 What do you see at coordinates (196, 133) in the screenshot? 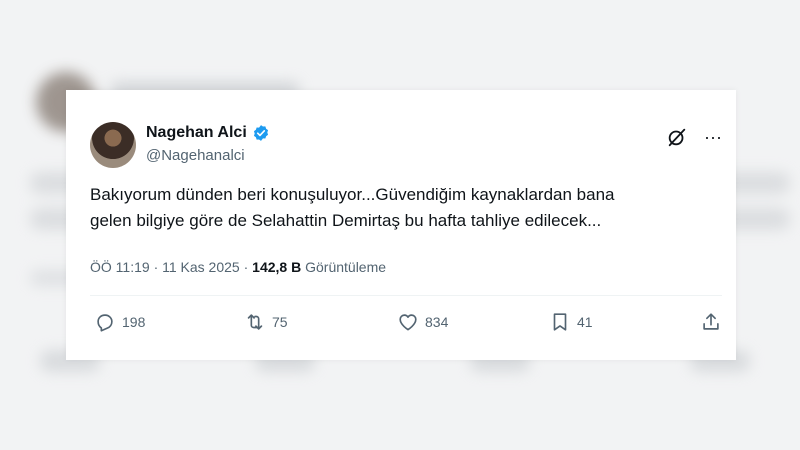
I see `author-name: Nagehan Alci` at bounding box center [196, 133].